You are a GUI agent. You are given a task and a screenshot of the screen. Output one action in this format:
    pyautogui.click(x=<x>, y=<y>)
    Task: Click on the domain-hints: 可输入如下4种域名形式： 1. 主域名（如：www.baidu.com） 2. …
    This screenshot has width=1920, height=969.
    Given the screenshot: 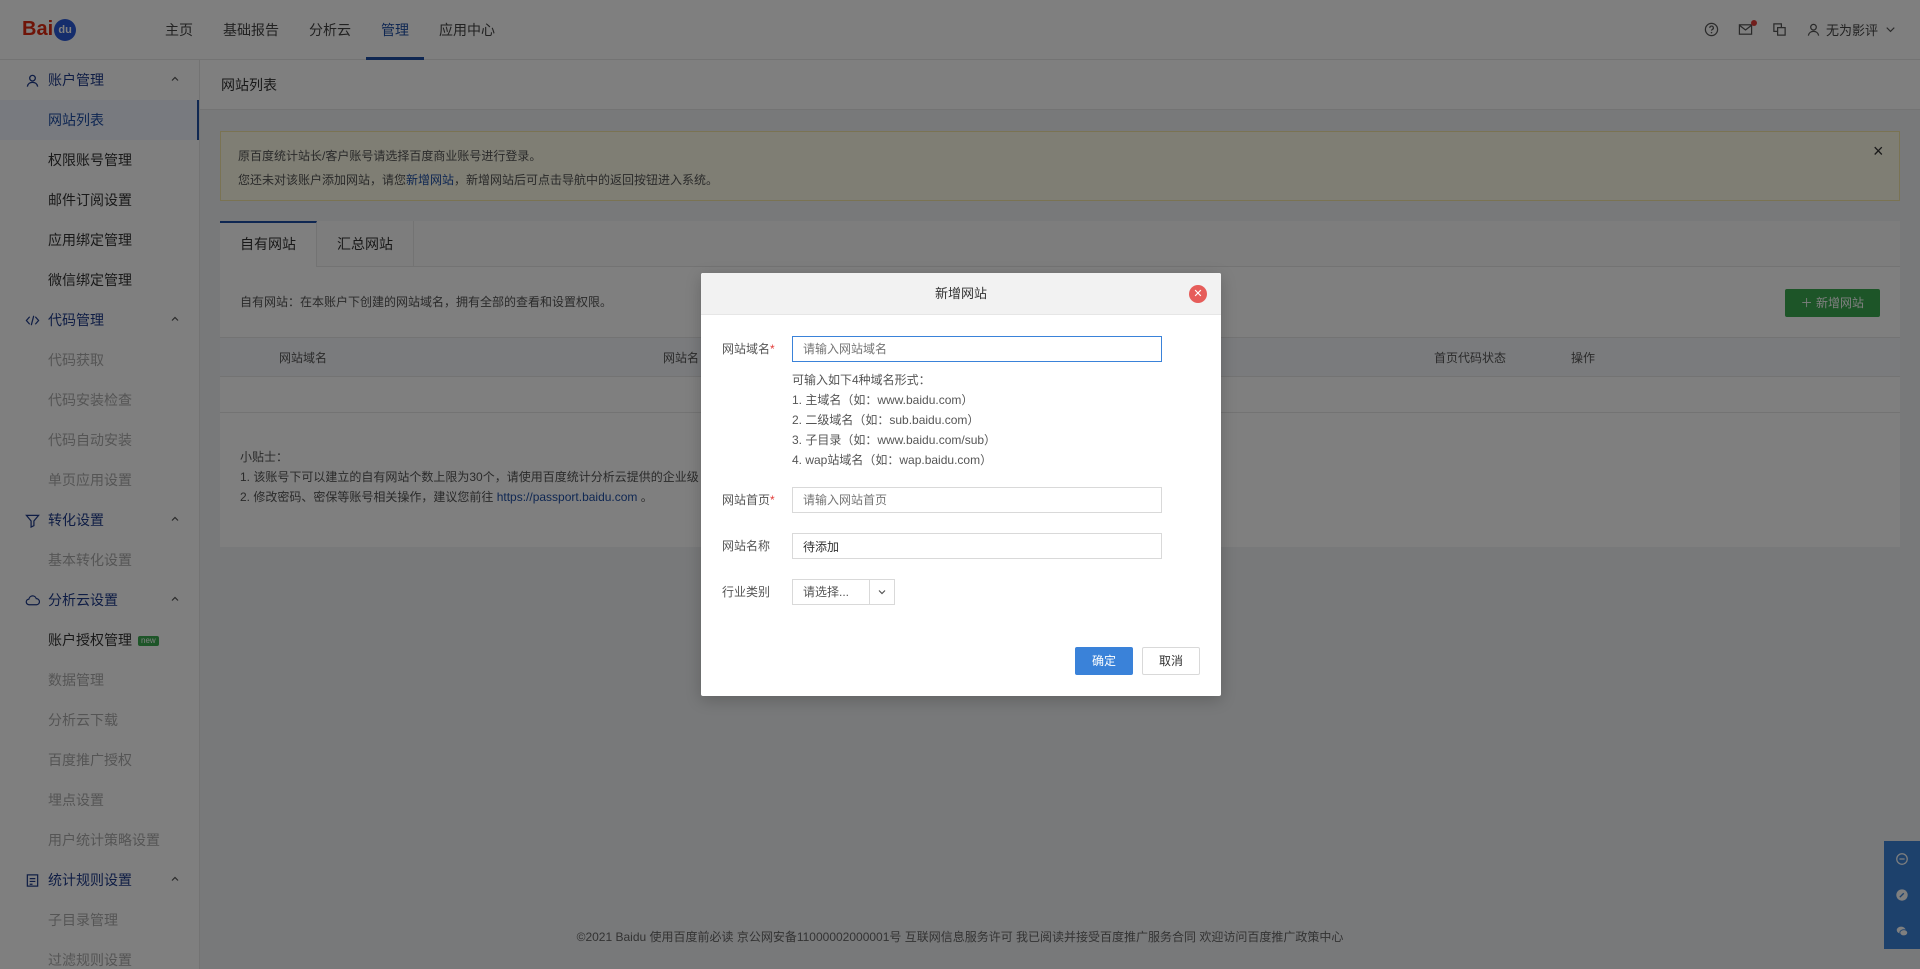 What is the action you would take?
    pyautogui.click(x=894, y=420)
    